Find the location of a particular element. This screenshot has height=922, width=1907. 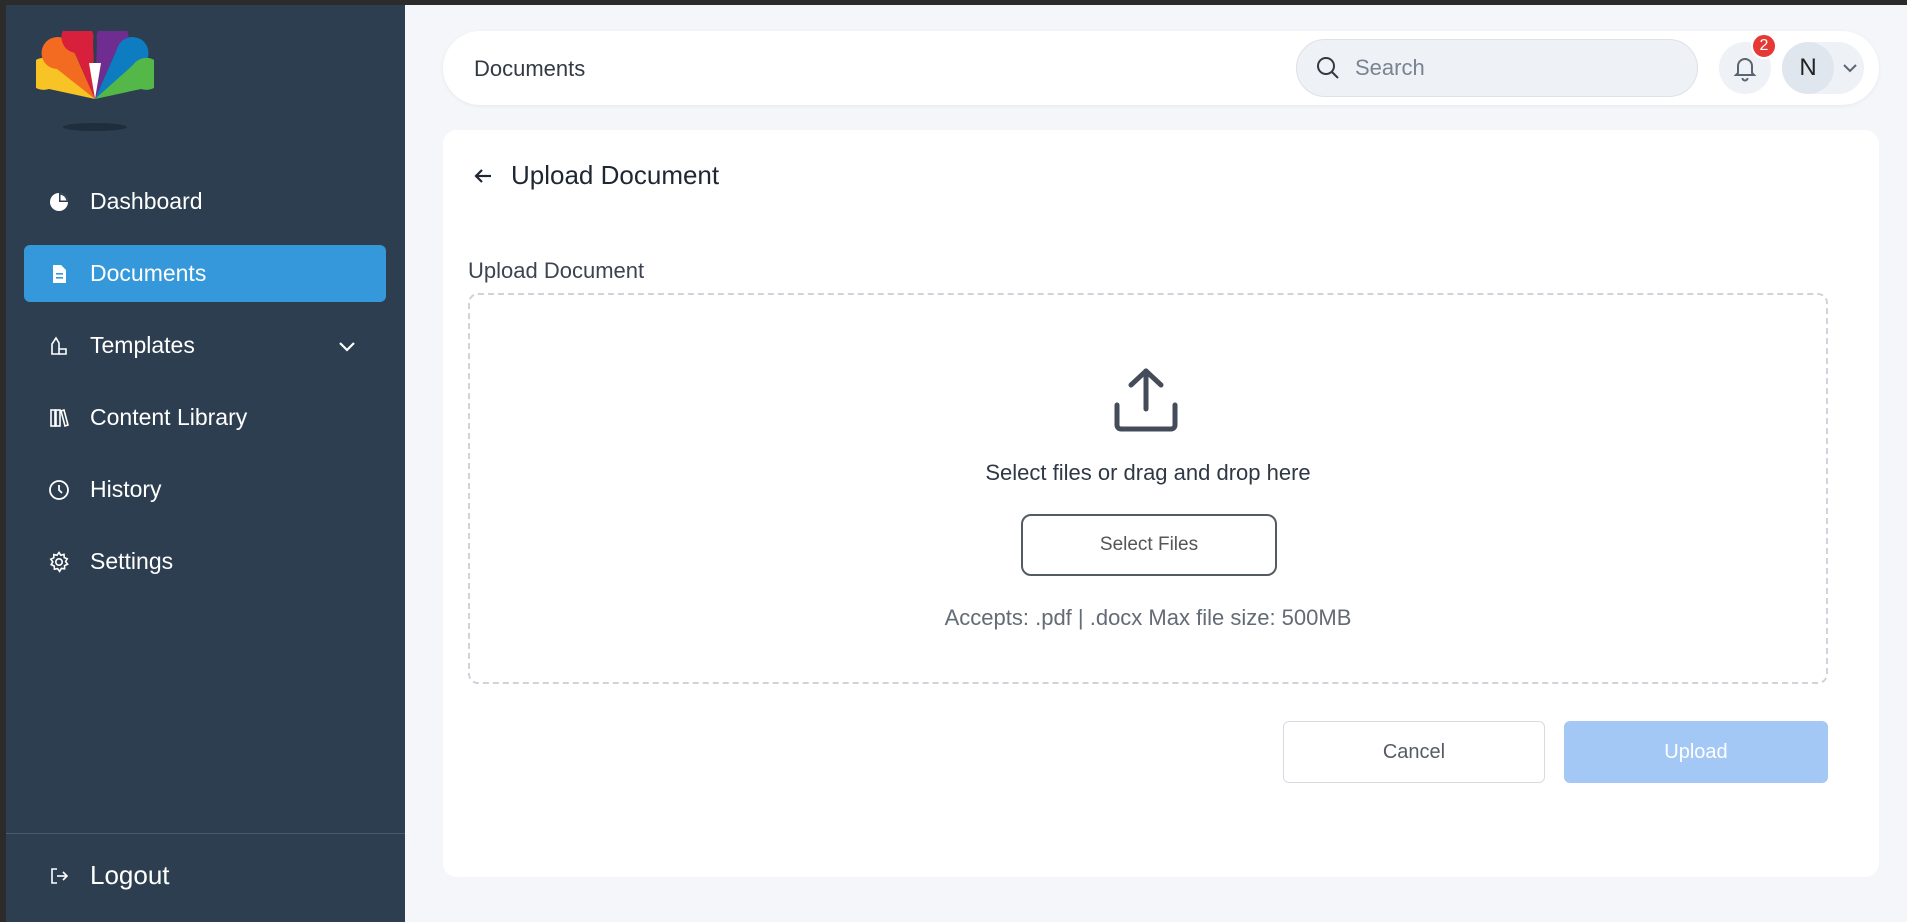

select-files-button: Select Files is located at coordinates (1149, 545).